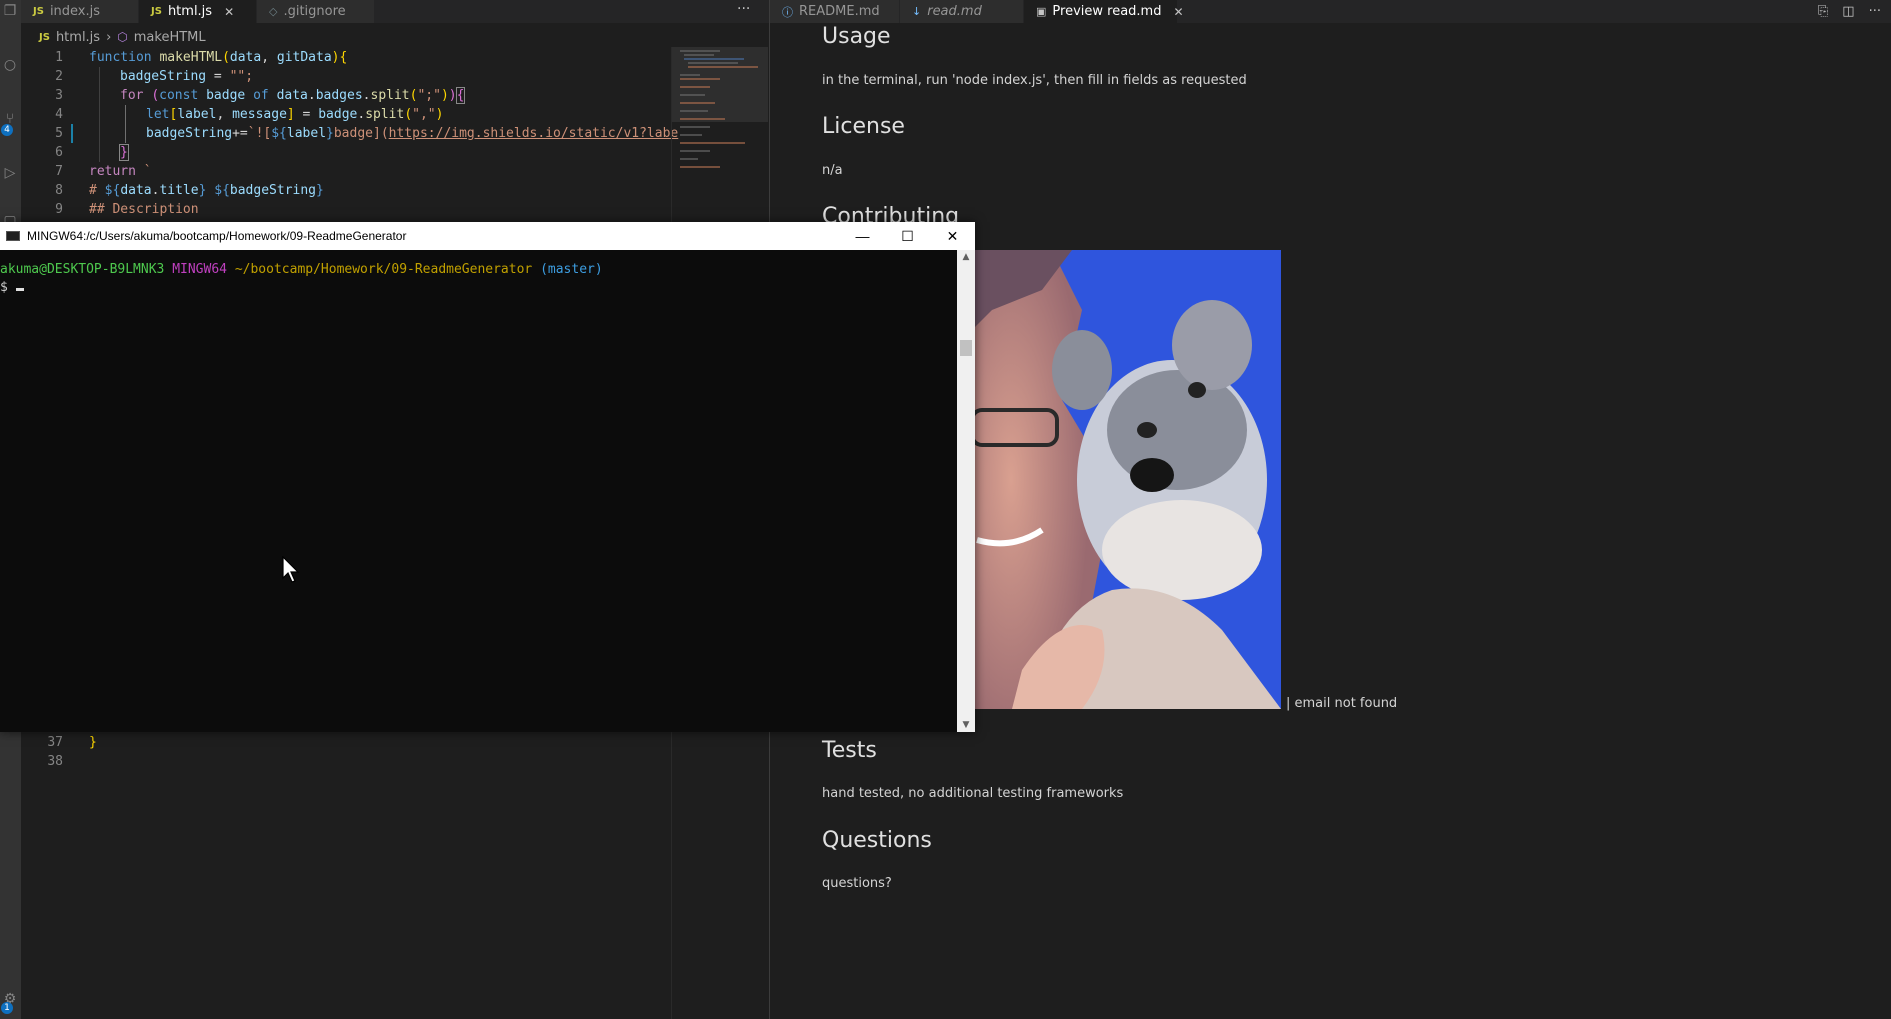  What do you see at coordinates (75, 11) in the screenshot?
I see `tab-label: index.js` at bounding box center [75, 11].